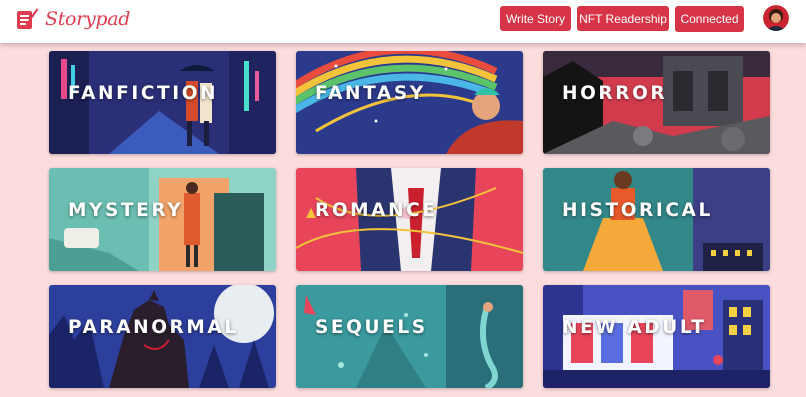 This screenshot has width=806, height=397. What do you see at coordinates (371, 327) in the screenshot?
I see `genre-label: SEQUELS` at bounding box center [371, 327].